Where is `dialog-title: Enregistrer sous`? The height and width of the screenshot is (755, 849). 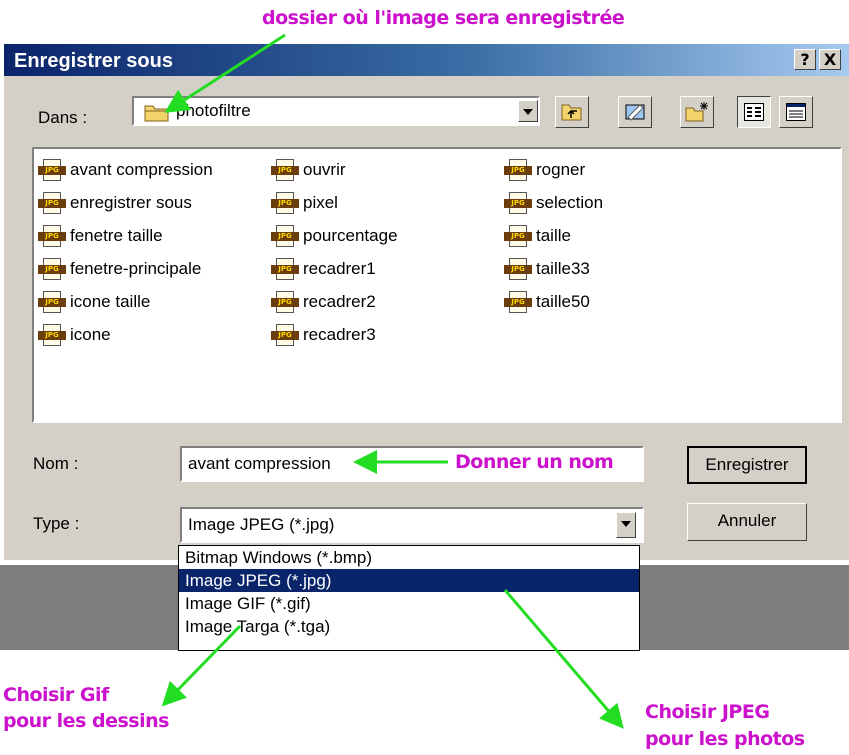
dialog-title: Enregistrer sous is located at coordinates (93, 61).